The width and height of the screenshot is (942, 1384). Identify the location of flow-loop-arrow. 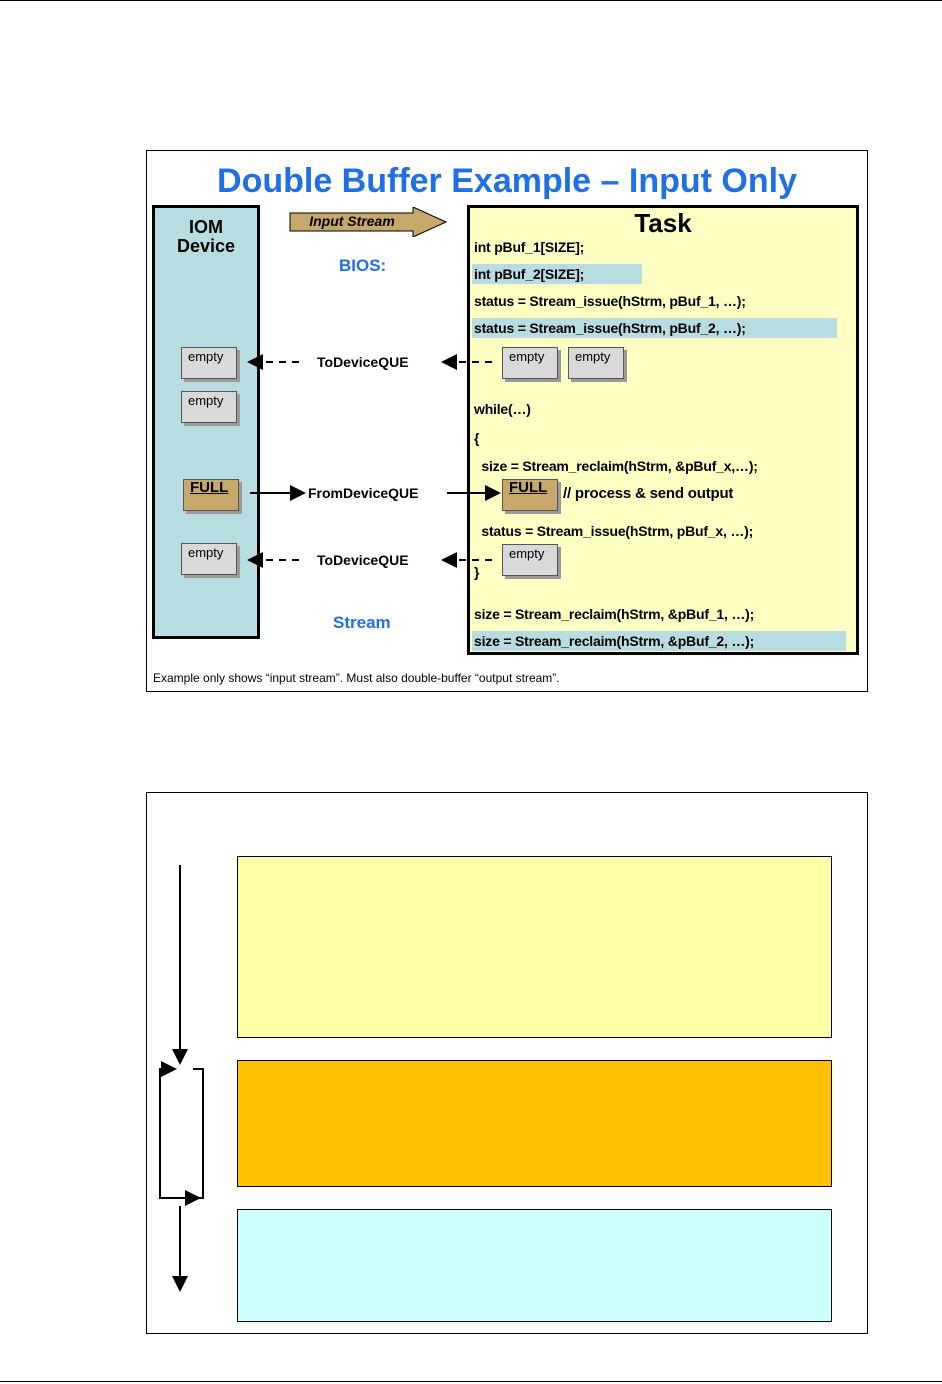
(181, 1133).